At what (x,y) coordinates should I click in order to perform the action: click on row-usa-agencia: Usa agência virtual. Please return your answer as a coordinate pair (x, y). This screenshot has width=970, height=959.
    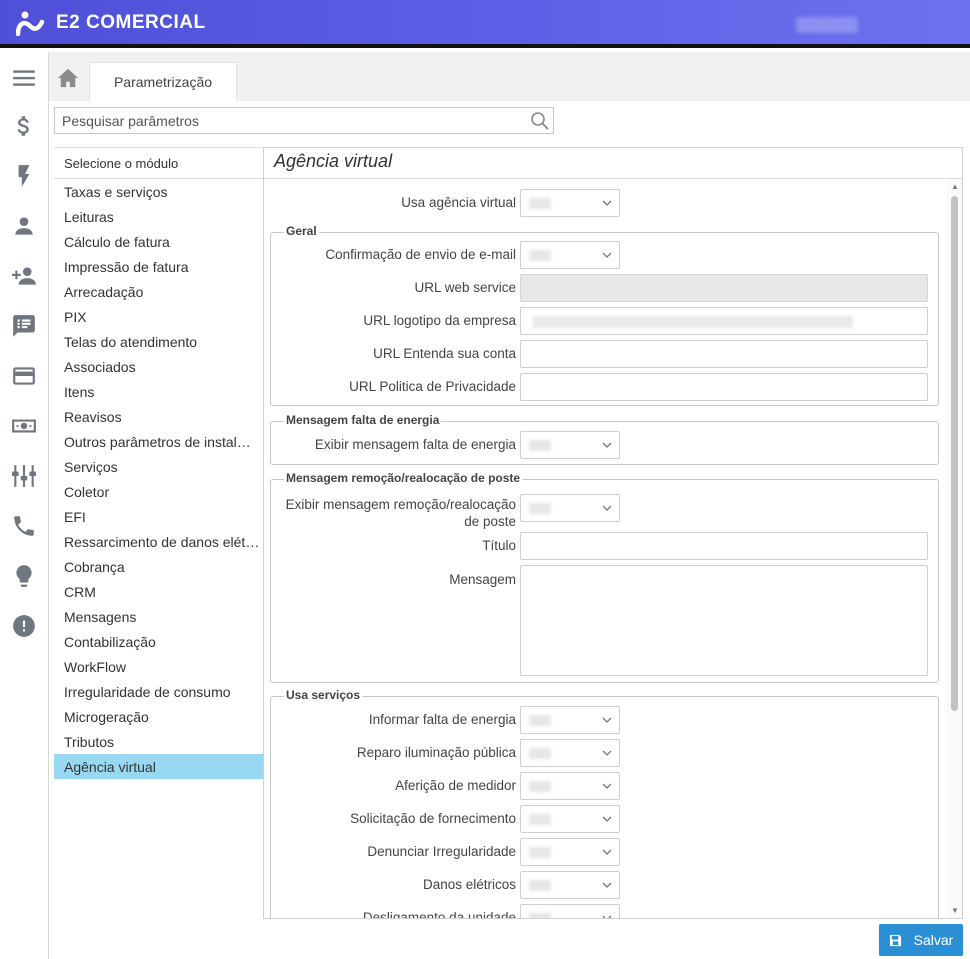
    Looking at the image, I should click on (604, 203).